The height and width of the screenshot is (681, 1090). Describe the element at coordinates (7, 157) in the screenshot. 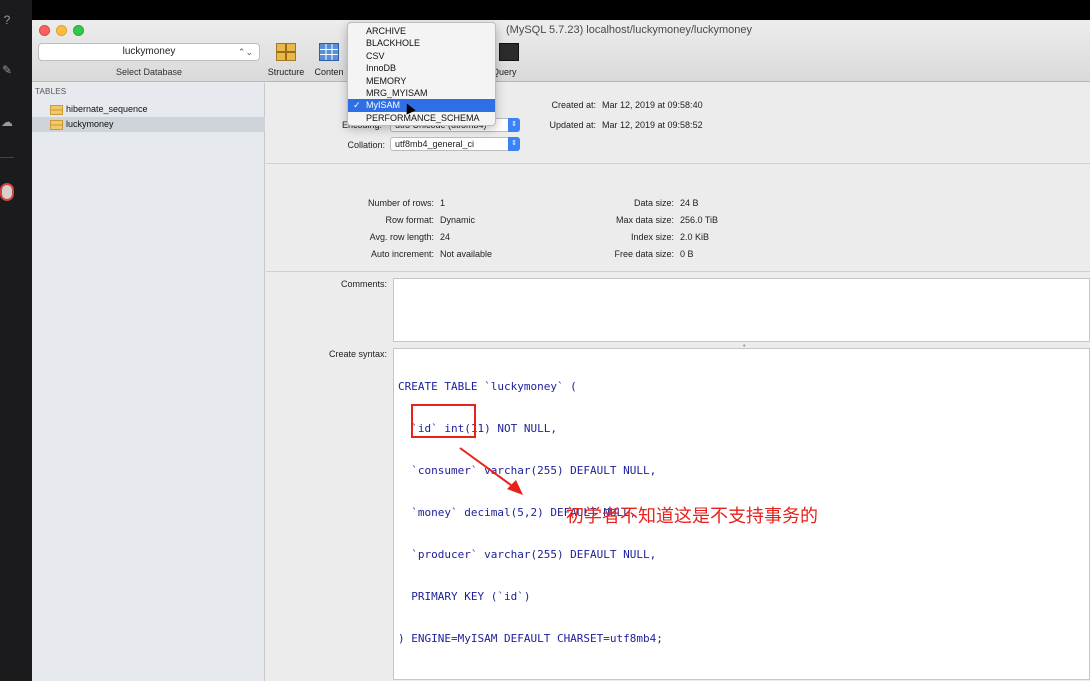

I see `dock-separator` at that location.